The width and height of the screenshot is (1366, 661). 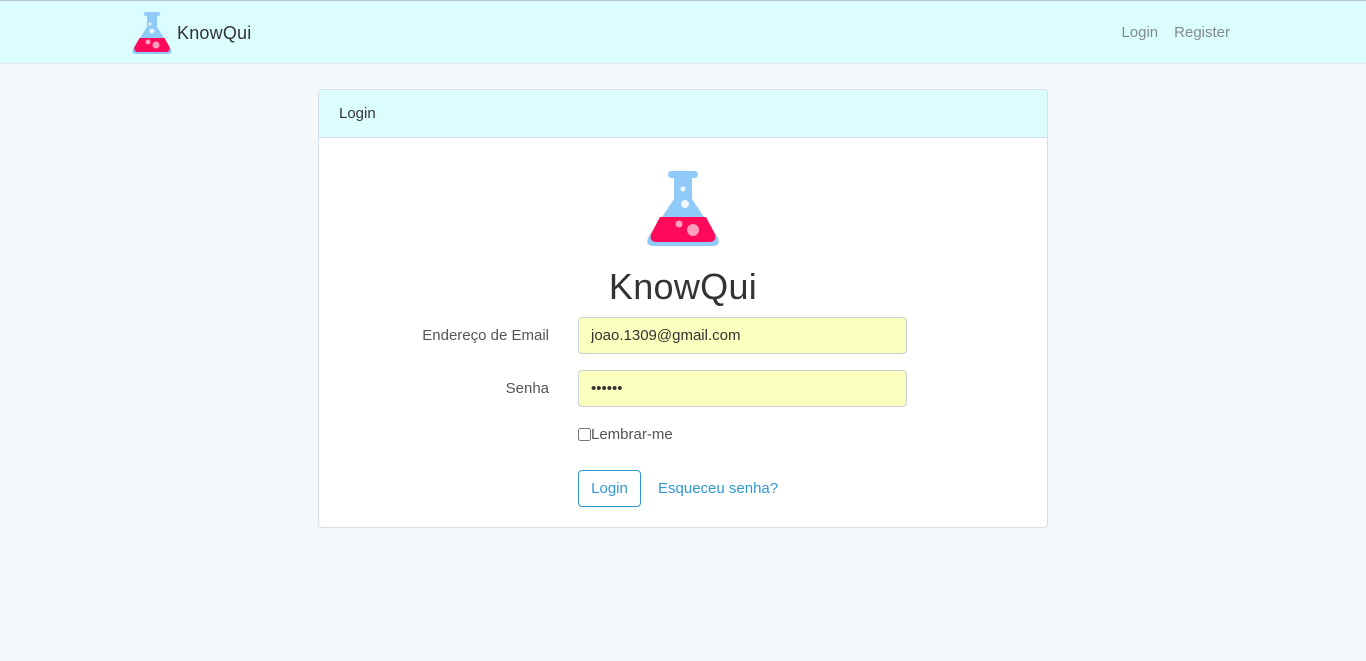 What do you see at coordinates (609, 488) in the screenshot?
I see `login-button: Login` at bounding box center [609, 488].